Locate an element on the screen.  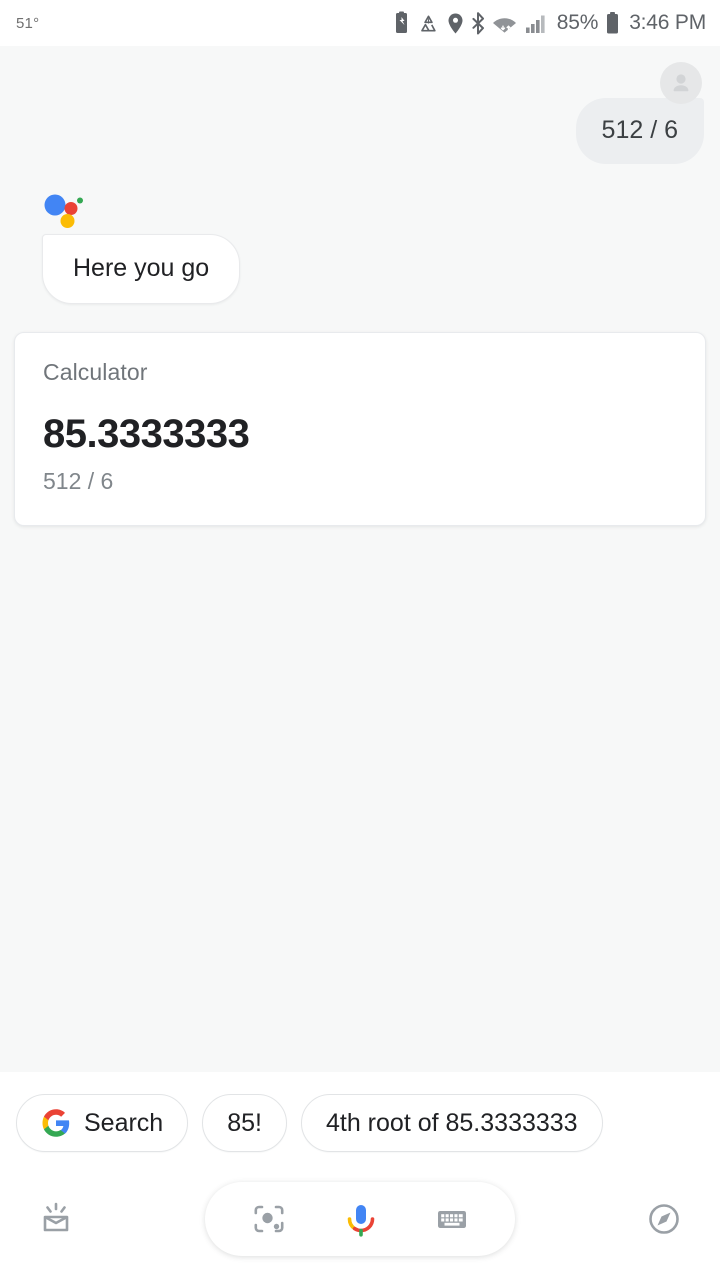
explore-compass-icon is located at coordinates (664, 1219).